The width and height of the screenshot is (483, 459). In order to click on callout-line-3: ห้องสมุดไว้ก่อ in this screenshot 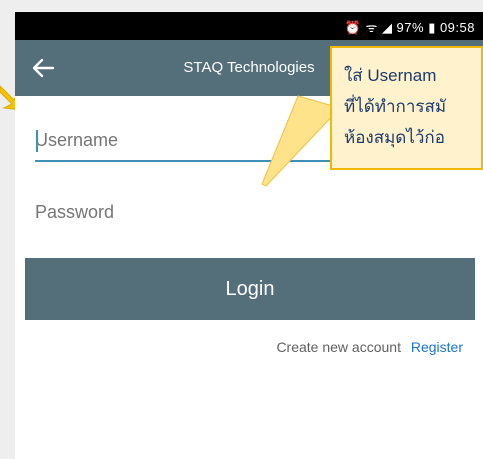, I will do `click(394, 137)`.